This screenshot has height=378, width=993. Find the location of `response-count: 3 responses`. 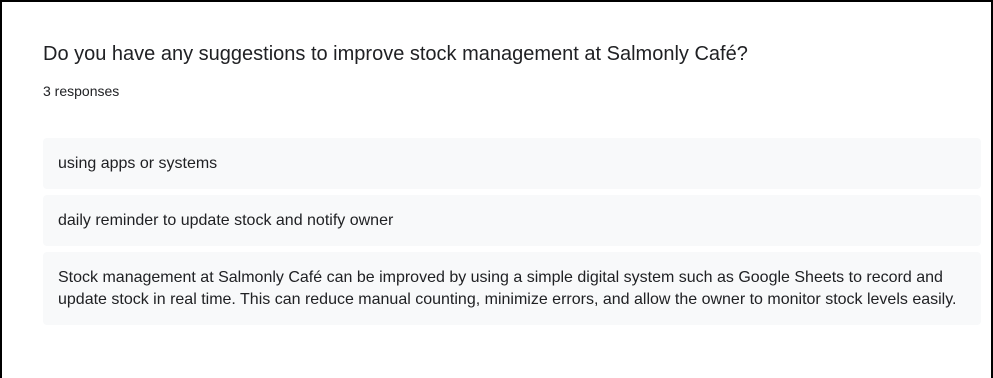

response-count: 3 responses is located at coordinates (81, 91).